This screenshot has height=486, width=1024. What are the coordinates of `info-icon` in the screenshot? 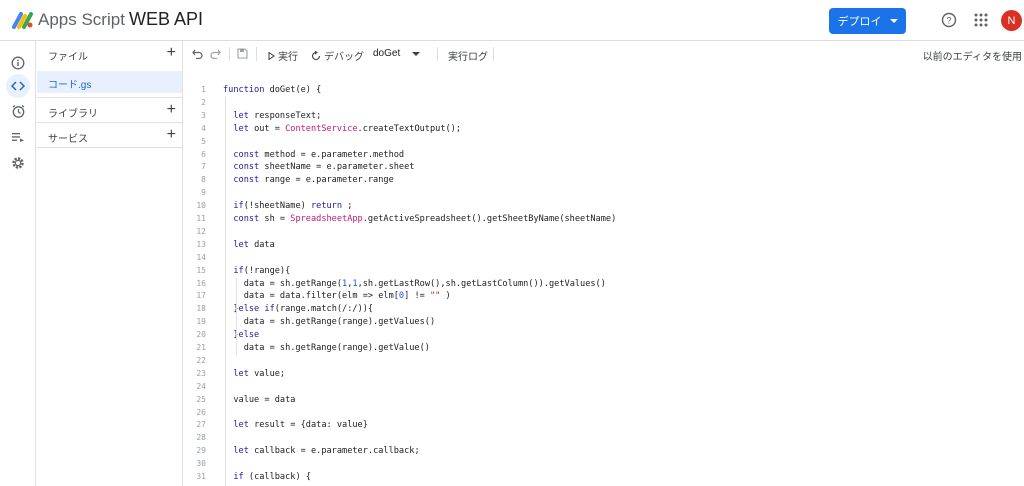 It's located at (18, 63).